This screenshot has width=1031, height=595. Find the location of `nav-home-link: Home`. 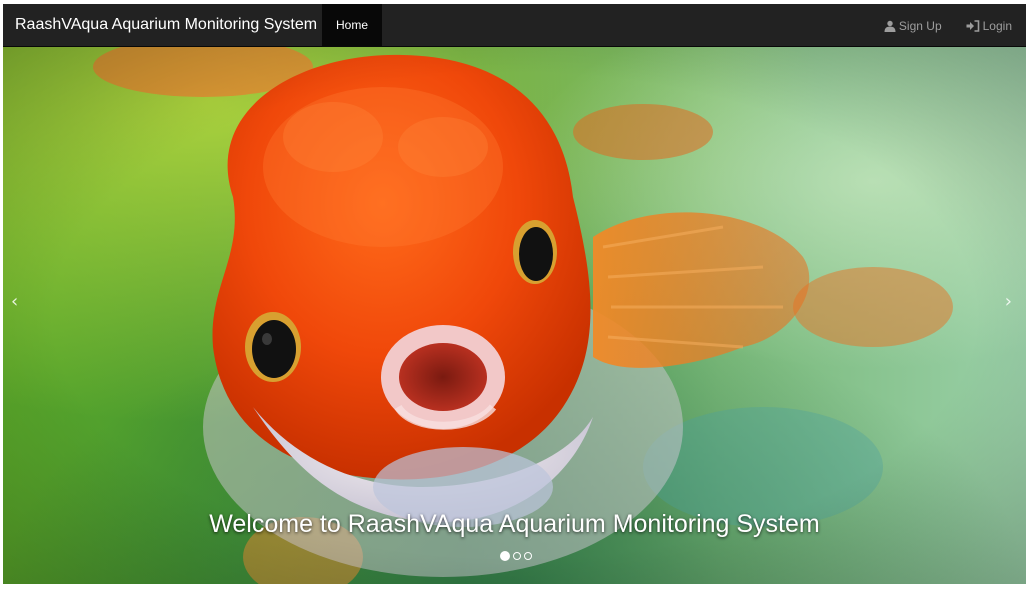

nav-home-link: Home is located at coordinates (352, 25).